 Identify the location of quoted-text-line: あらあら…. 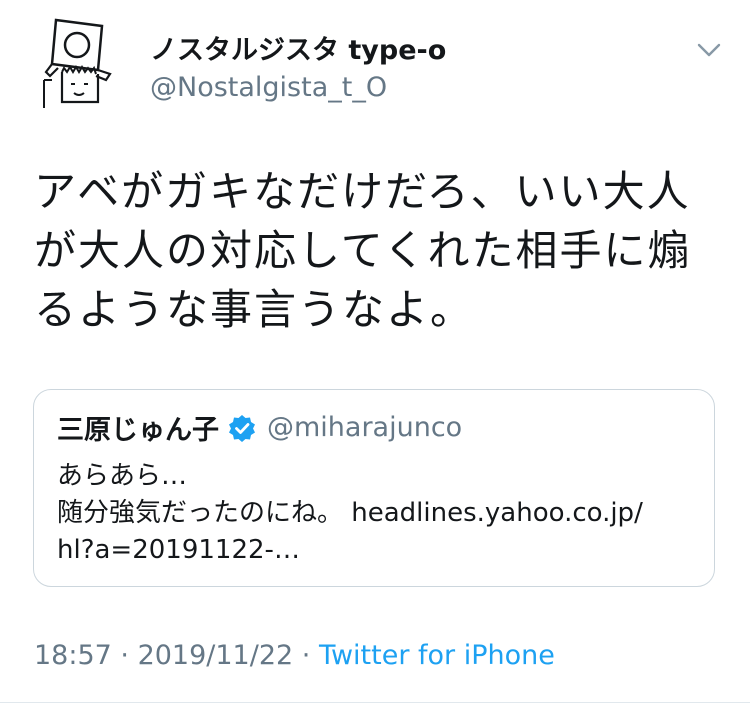
(122, 476).